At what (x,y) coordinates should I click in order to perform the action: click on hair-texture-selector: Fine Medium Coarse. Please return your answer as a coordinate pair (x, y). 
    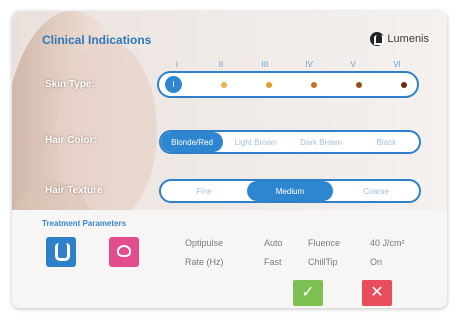
    Looking at the image, I should click on (290, 191).